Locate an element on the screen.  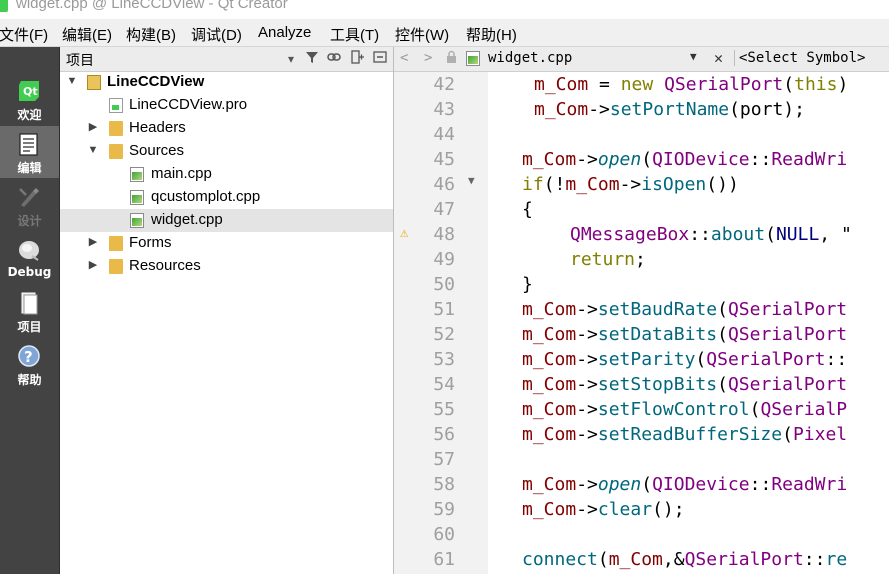
fold-marker-icon: ▼ is located at coordinates (471, 180).